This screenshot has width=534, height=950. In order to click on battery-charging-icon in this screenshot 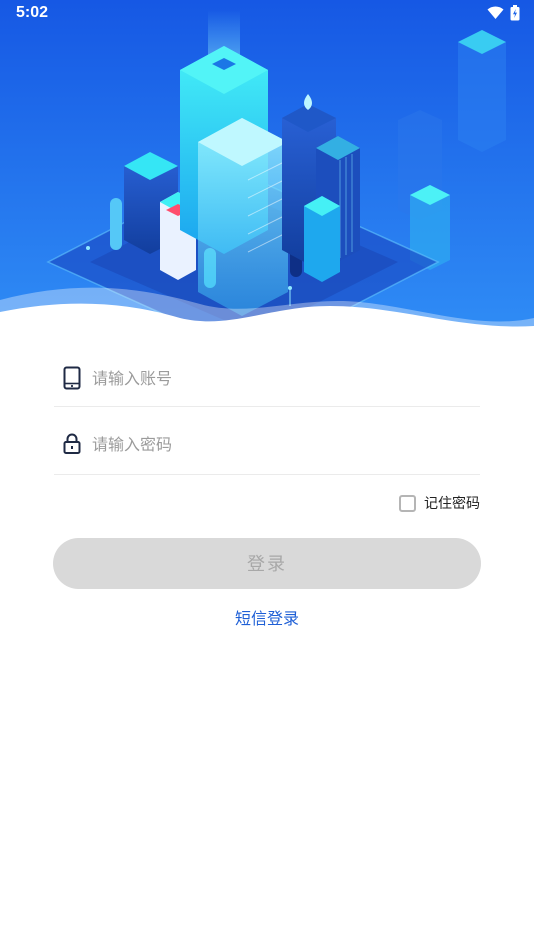, I will do `click(515, 13)`.